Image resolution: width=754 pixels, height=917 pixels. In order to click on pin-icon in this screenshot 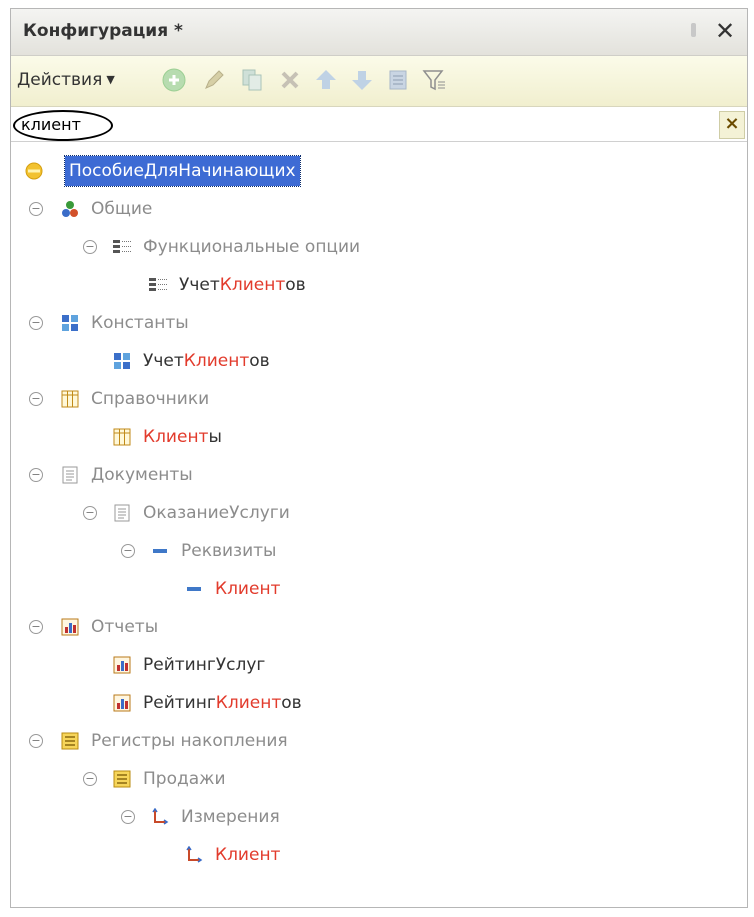, I will do `click(693, 30)`.